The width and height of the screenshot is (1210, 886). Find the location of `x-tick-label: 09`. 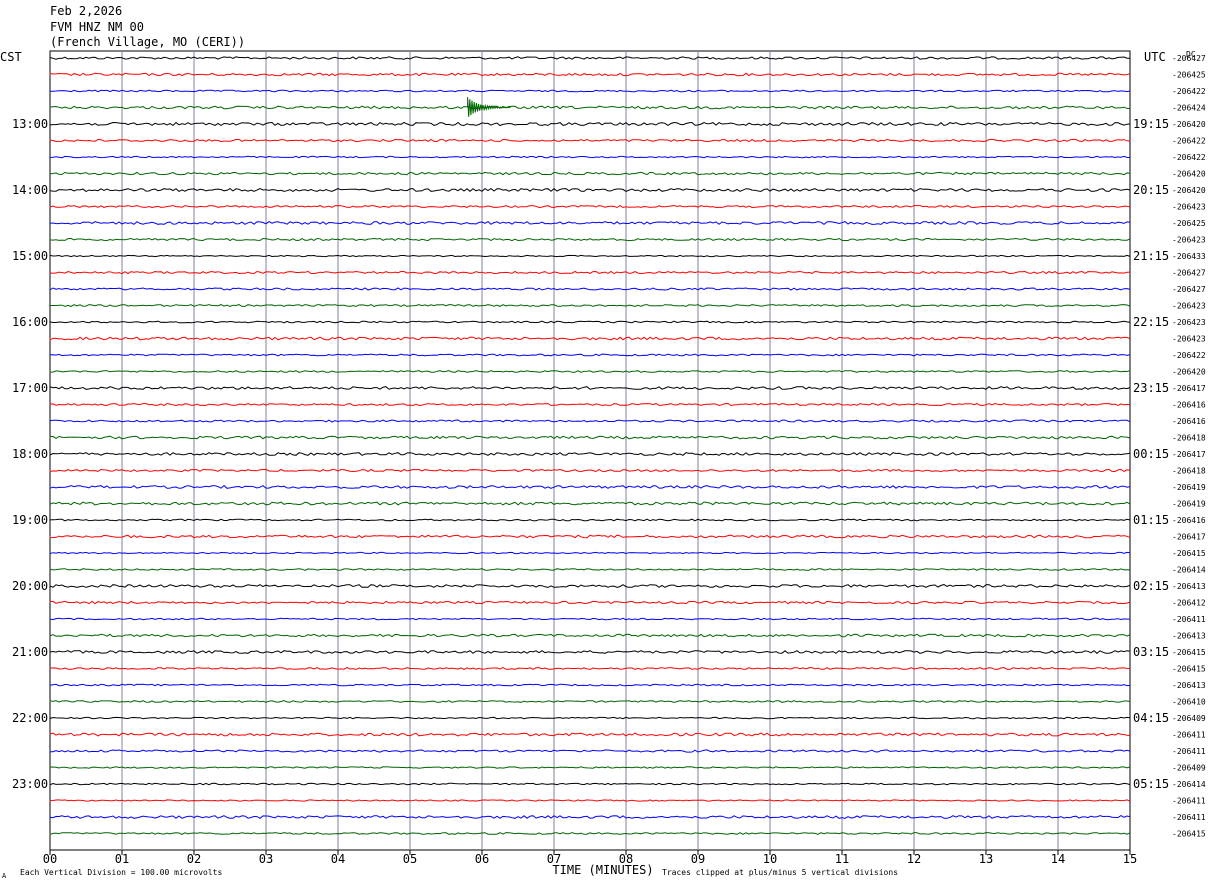

x-tick-label: 09 is located at coordinates (698, 859).